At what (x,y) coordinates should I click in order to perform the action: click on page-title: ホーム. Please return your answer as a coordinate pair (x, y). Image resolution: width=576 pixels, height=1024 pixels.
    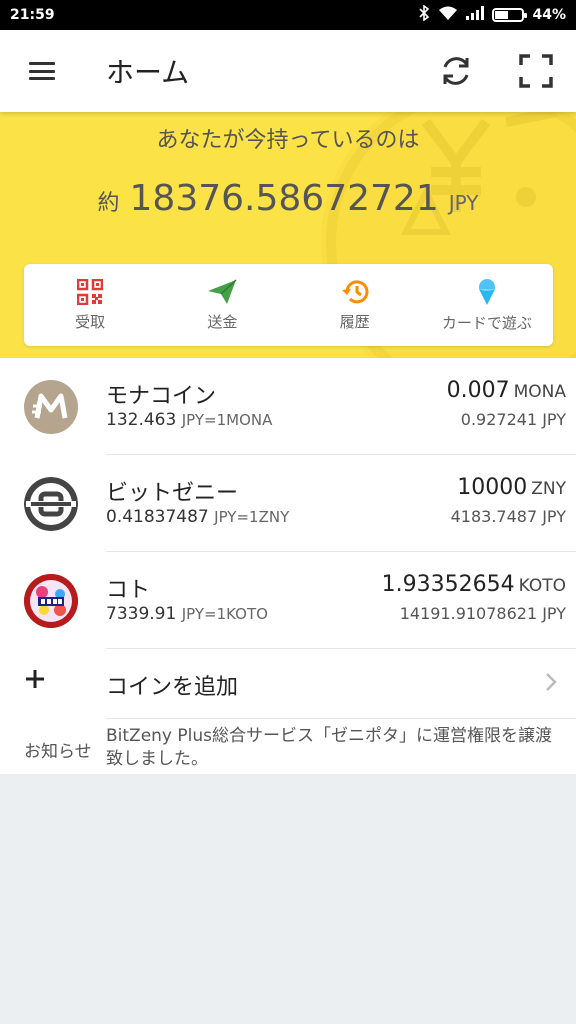
    Looking at the image, I should click on (148, 72).